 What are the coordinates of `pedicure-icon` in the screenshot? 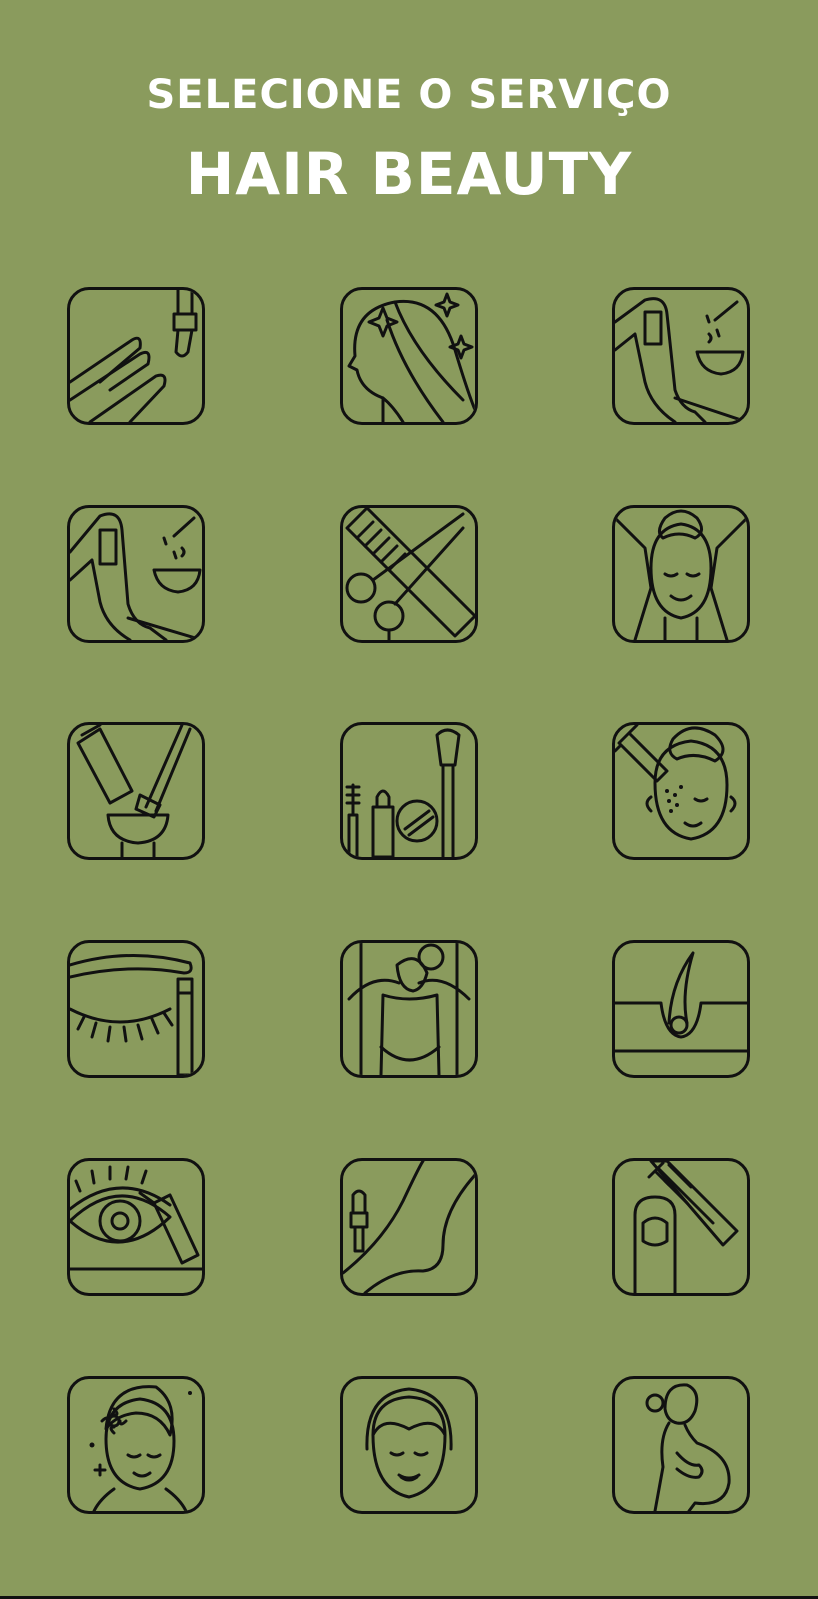 It's located at (409, 1227).